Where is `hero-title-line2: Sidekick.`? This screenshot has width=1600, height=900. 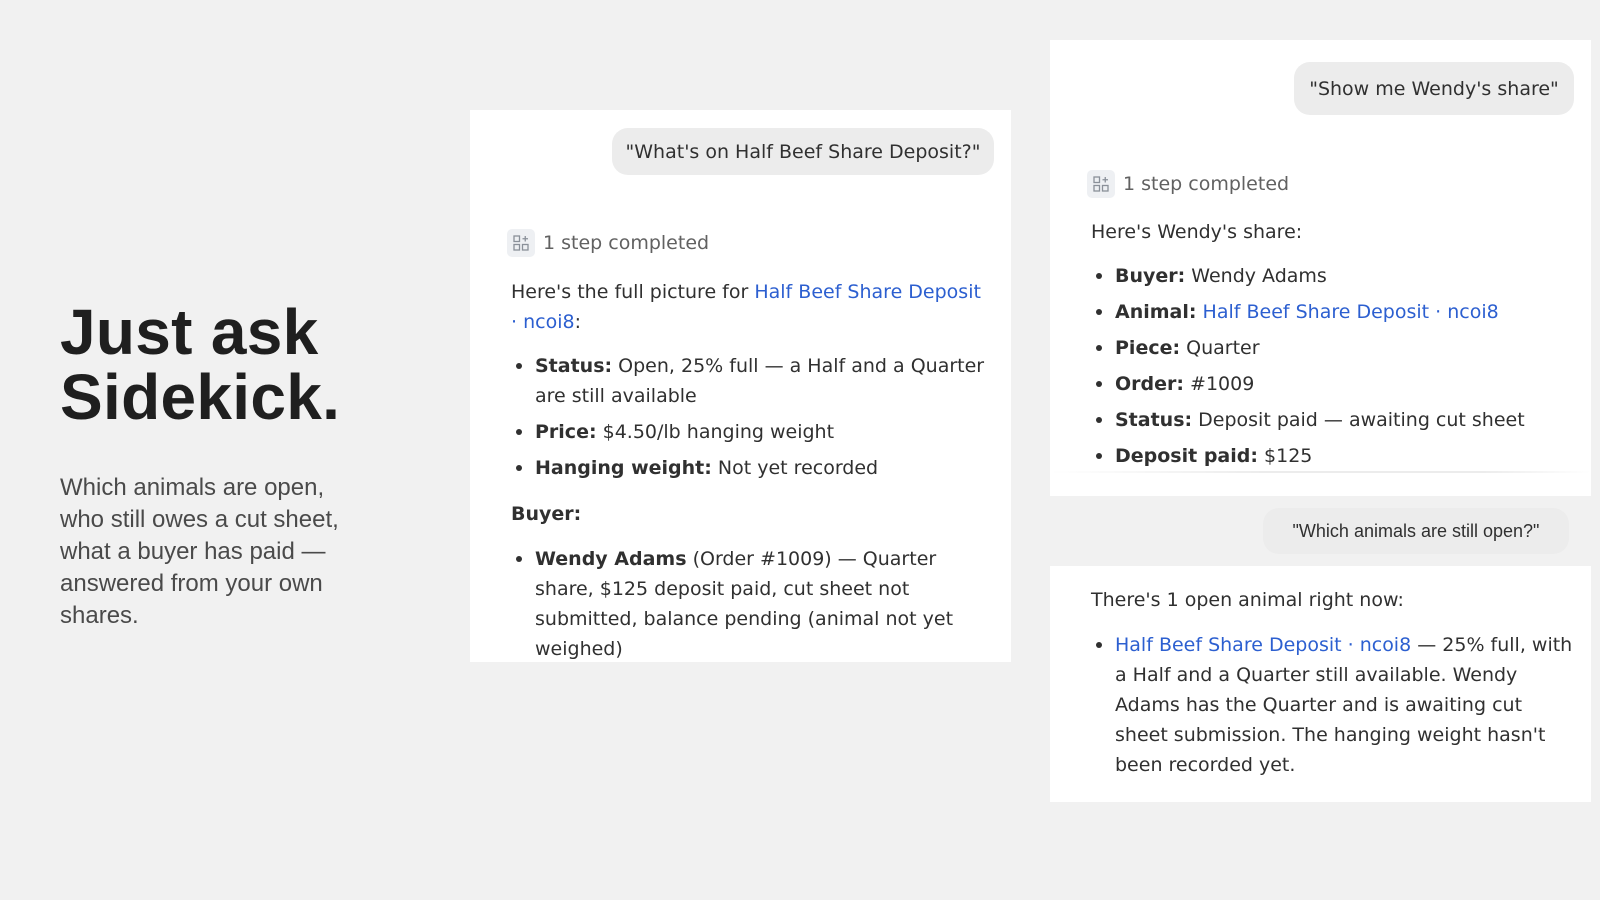
hero-title-line2: Sidekick. is located at coordinates (200, 397).